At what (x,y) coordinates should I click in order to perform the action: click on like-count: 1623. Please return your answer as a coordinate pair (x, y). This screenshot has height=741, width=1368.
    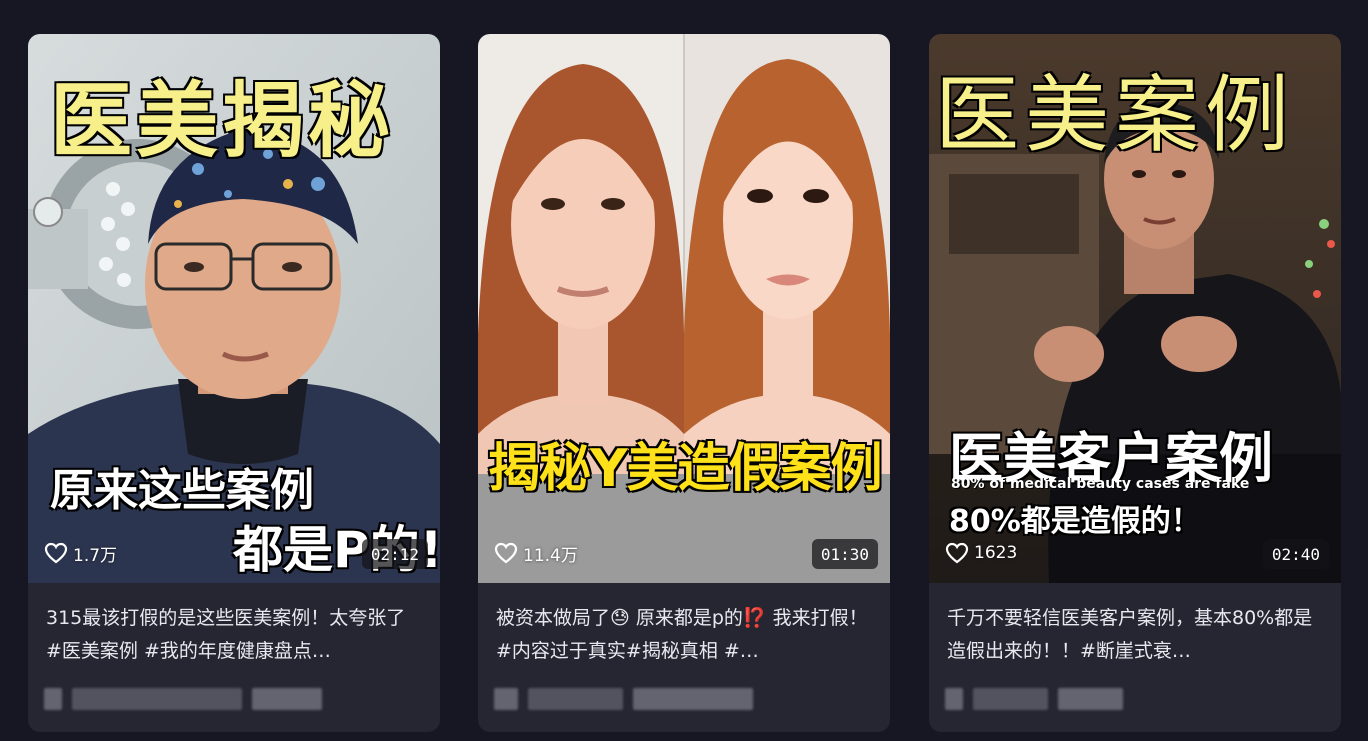
    Looking at the image, I should click on (981, 553).